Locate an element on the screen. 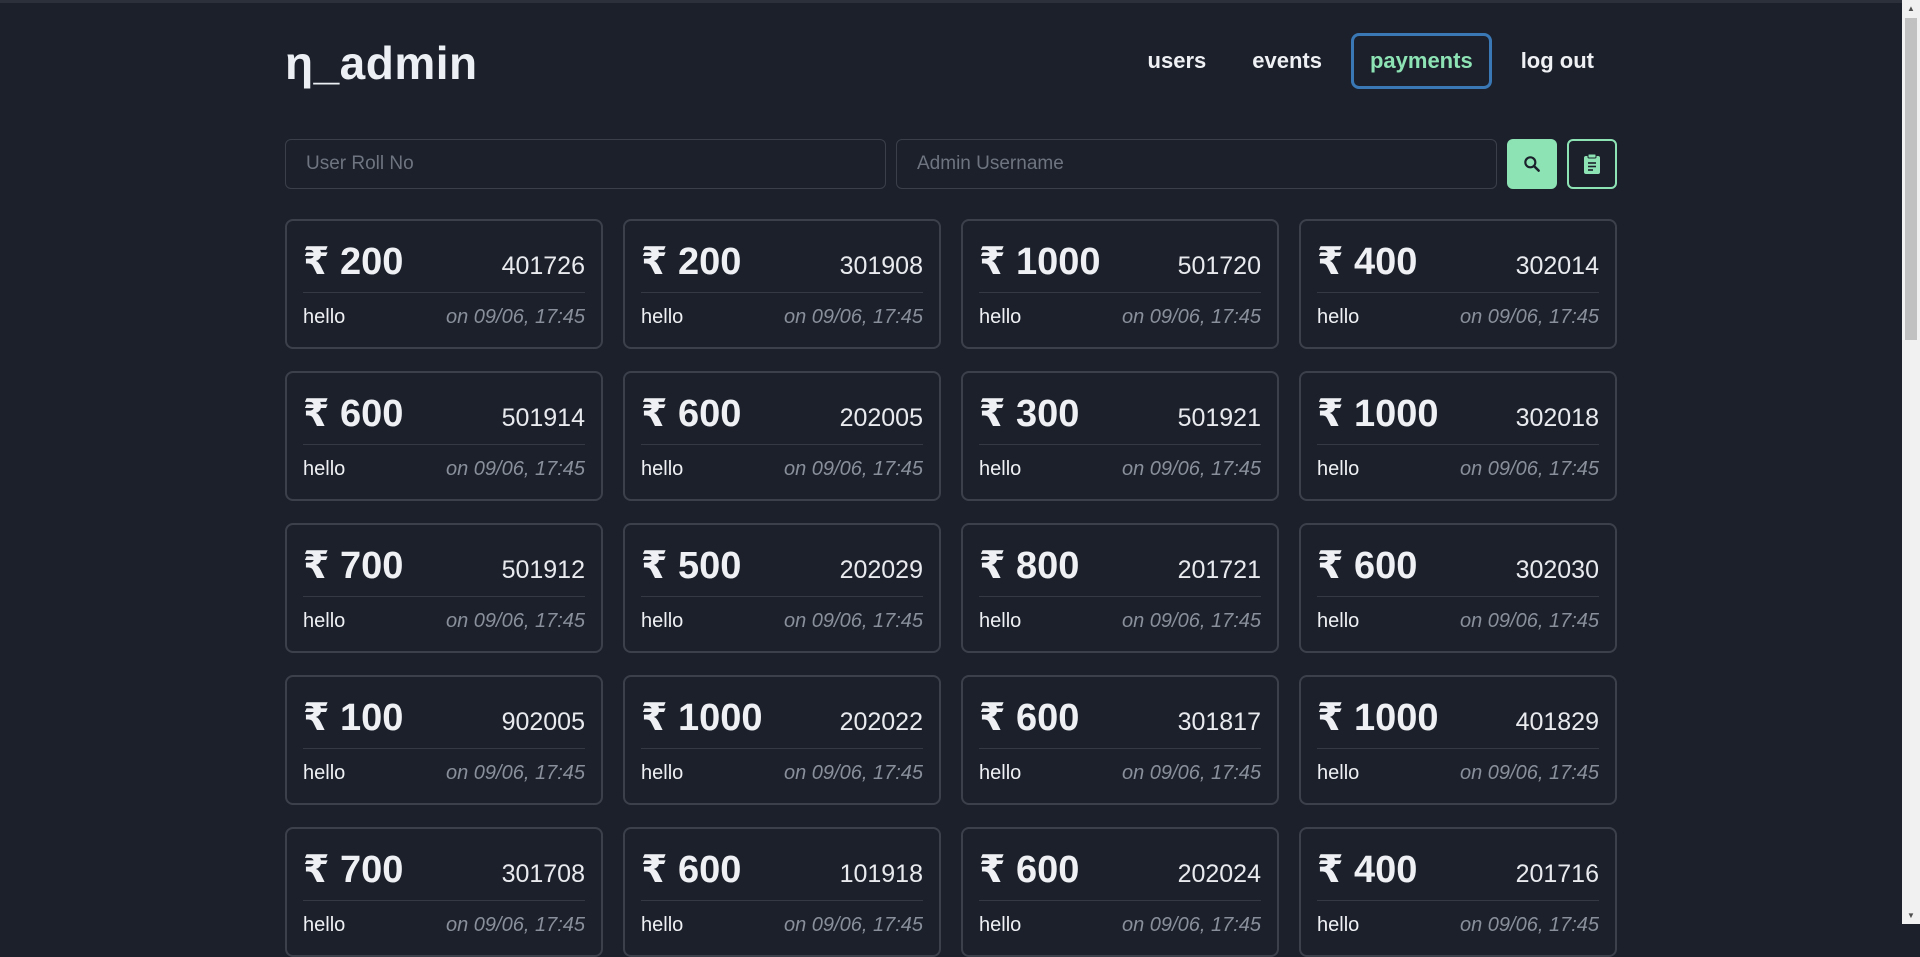 Image resolution: width=1920 pixels, height=957 pixels. payment-amount: ₹ 400 is located at coordinates (1367, 262).